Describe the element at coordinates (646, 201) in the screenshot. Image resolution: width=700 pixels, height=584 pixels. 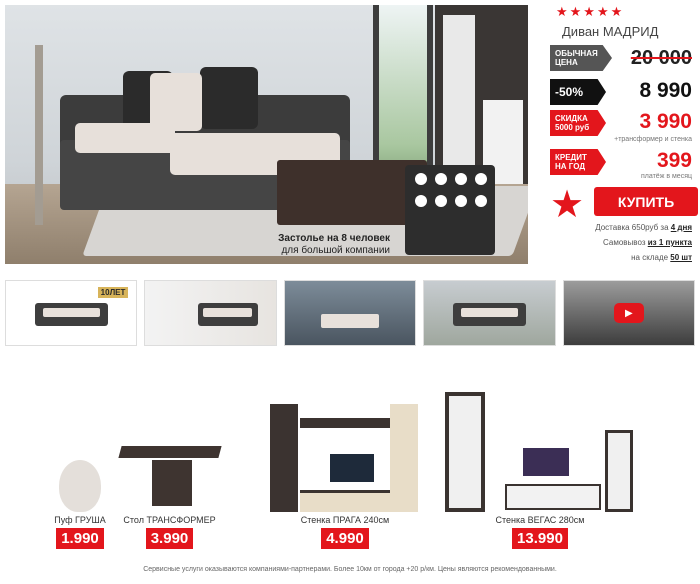
I see `buy-button: КУПИТЬ` at that location.